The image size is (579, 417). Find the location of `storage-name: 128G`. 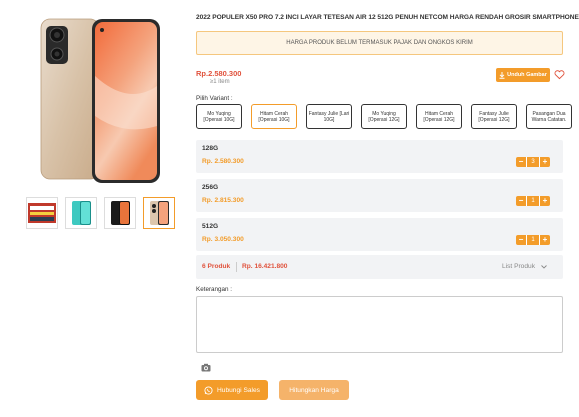

storage-name: 128G is located at coordinates (210, 148).